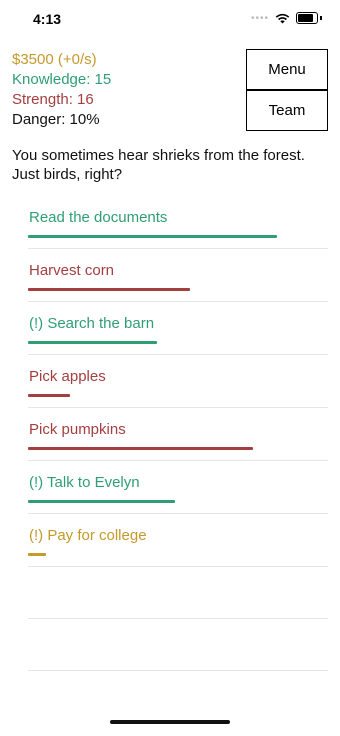 Image resolution: width=340 pixels, height=736 pixels. Describe the element at coordinates (84, 482) in the screenshot. I see `action-label: (!) Talk to Evelyn` at that location.